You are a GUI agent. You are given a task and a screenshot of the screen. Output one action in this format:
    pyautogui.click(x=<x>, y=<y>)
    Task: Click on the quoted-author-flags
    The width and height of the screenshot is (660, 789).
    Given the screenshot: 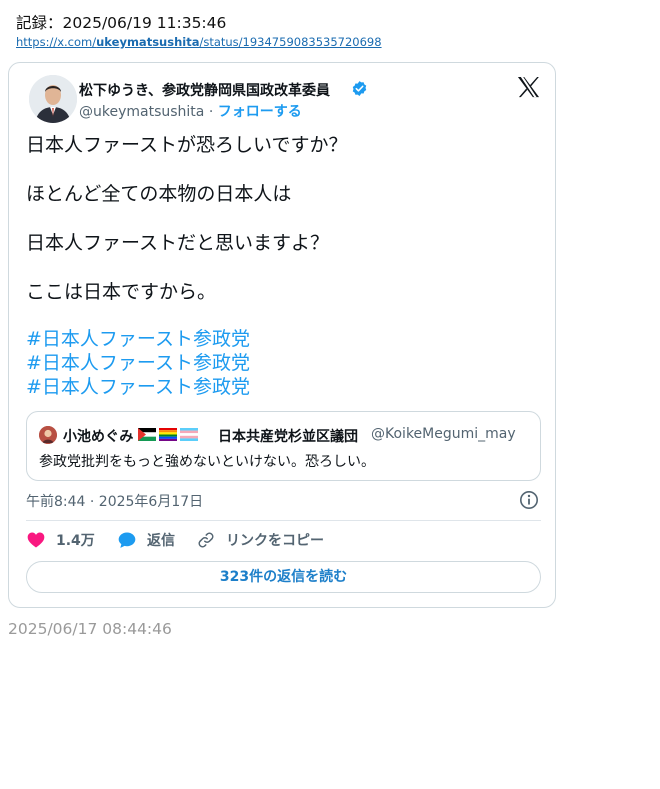 What is the action you would take?
    pyautogui.click(x=168, y=435)
    